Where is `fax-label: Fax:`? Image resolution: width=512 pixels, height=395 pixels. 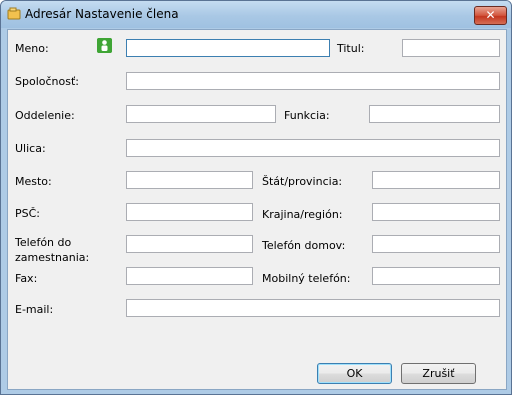 fax-label: Fax: is located at coordinates (26, 278).